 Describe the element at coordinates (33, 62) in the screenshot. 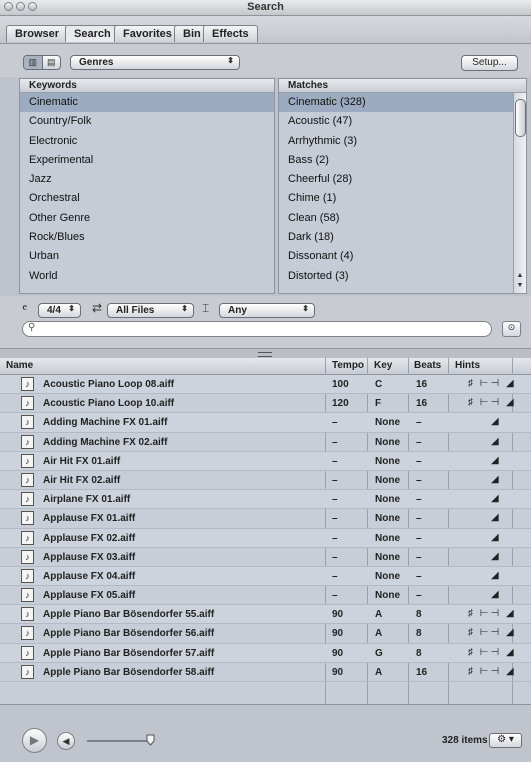

I see `column-view-icon: ▥` at that location.